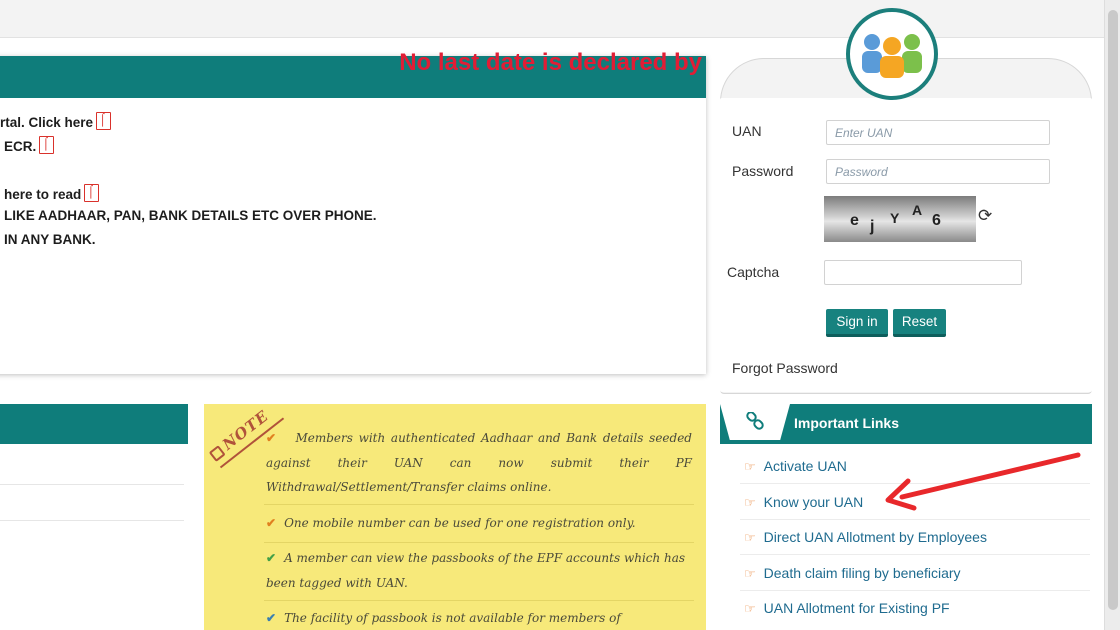  What do you see at coordinates (43, 194) in the screenshot?
I see `notice-text: here to read` at bounding box center [43, 194].